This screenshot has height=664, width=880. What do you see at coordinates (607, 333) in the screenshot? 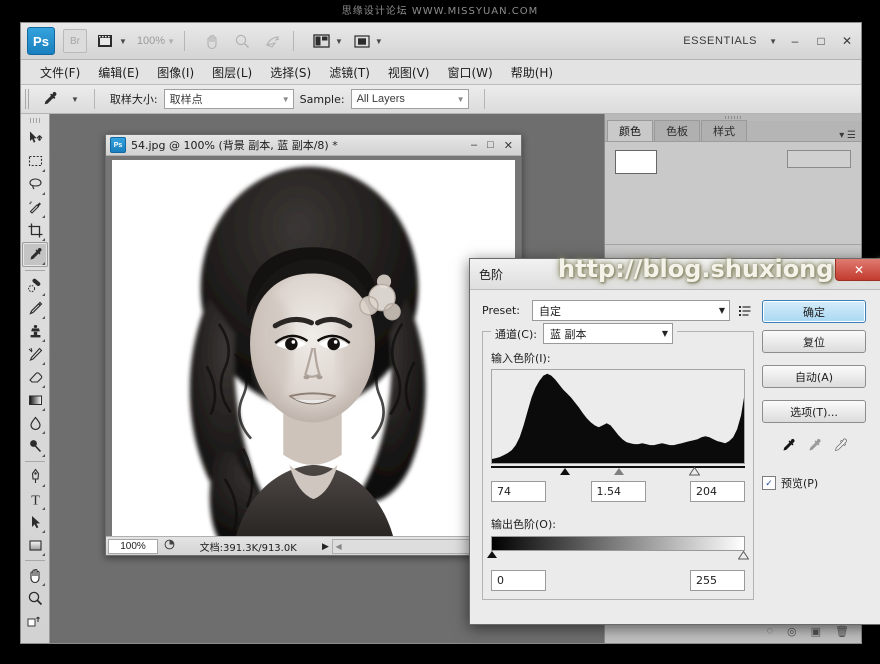
I see `channel-select: 蓝 副本 ▼` at bounding box center [607, 333].